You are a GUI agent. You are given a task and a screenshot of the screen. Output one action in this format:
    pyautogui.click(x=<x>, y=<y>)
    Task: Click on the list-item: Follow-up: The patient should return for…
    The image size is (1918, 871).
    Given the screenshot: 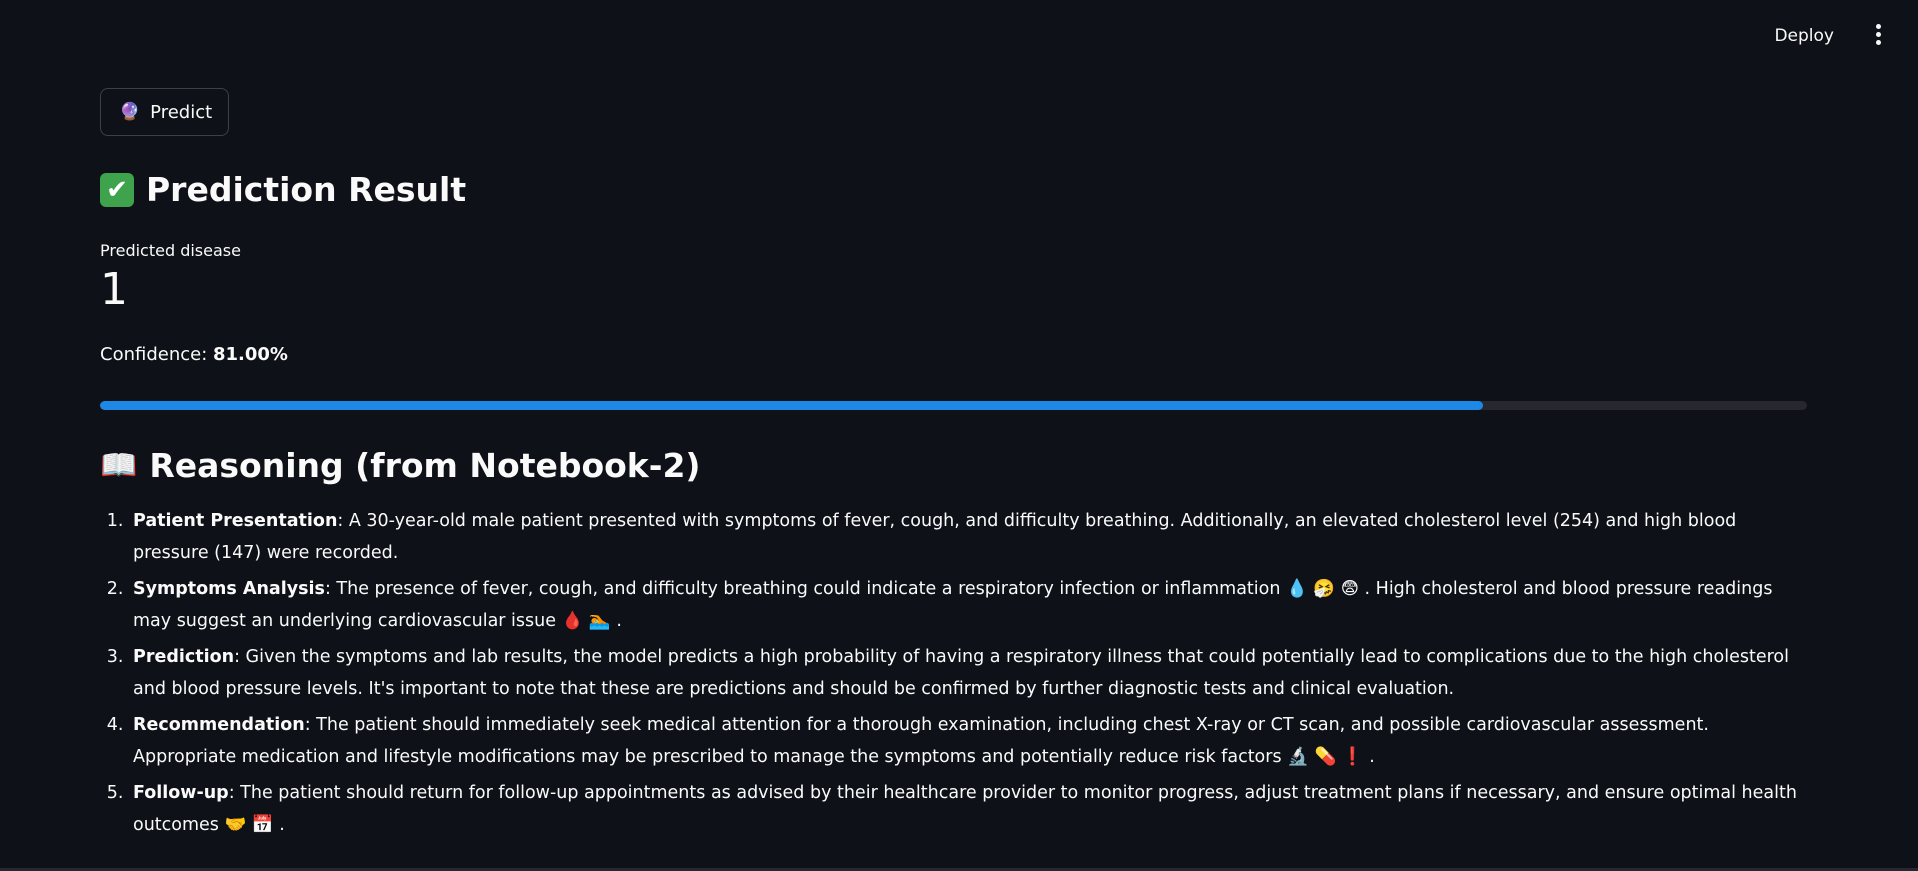 What is the action you would take?
    pyautogui.click(x=968, y=809)
    